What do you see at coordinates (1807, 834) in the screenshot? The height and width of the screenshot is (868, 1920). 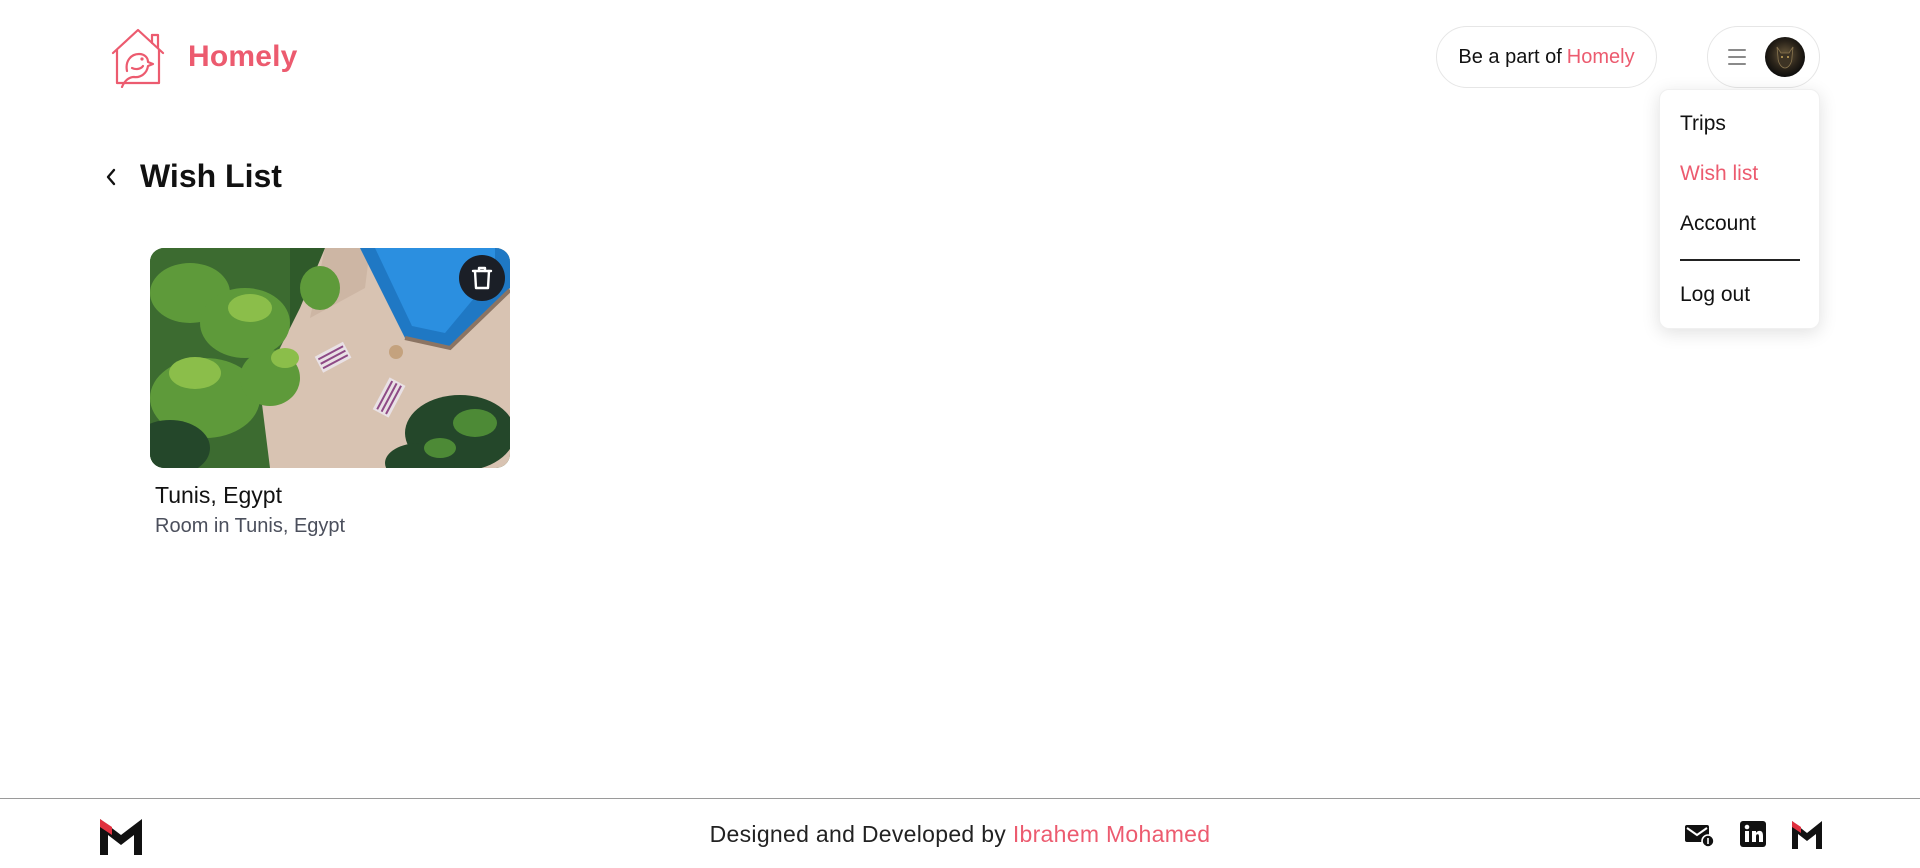 I see `m-logo-icon` at bounding box center [1807, 834].